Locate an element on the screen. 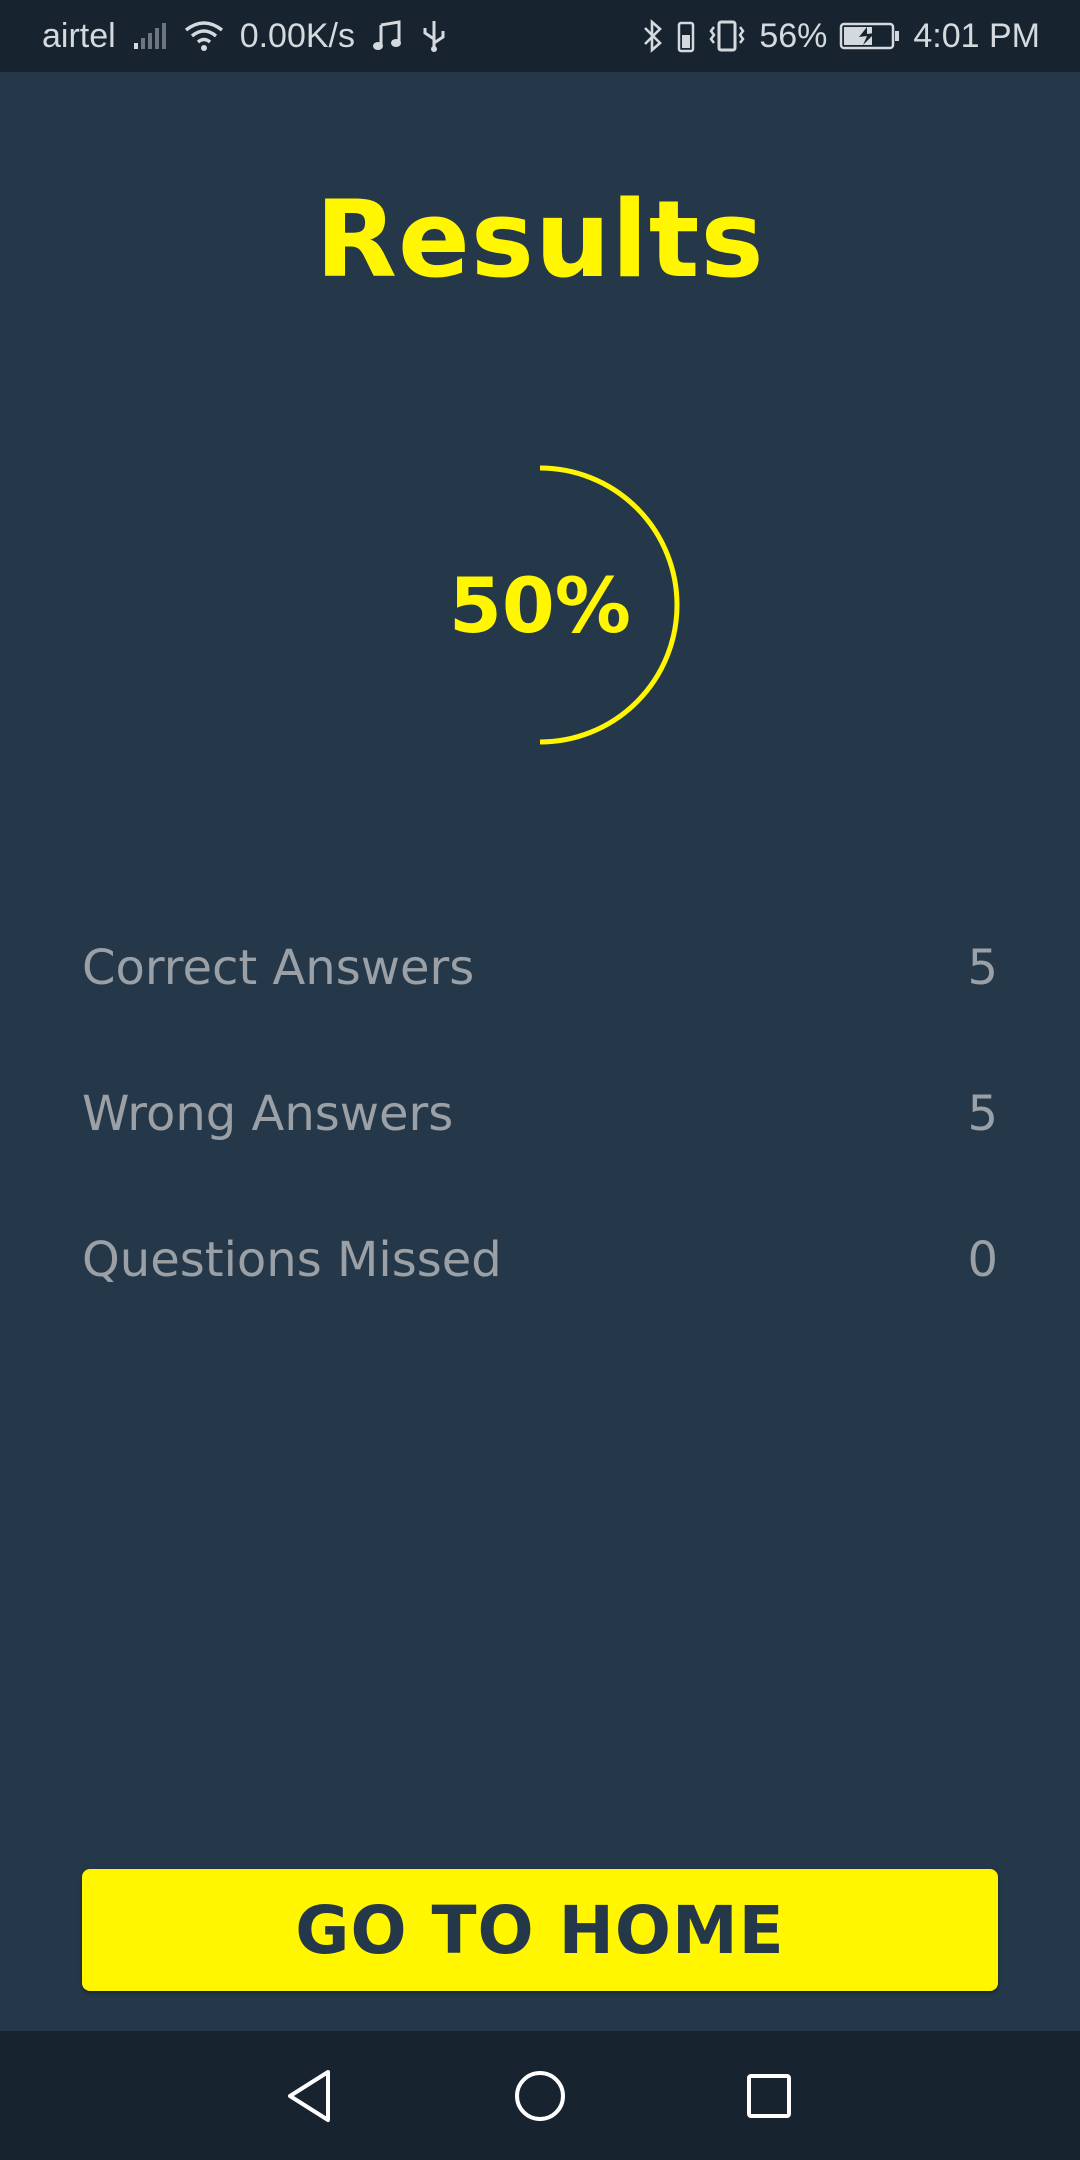  stat-label: Wrong Answers is located at coordinates (268, 1114).